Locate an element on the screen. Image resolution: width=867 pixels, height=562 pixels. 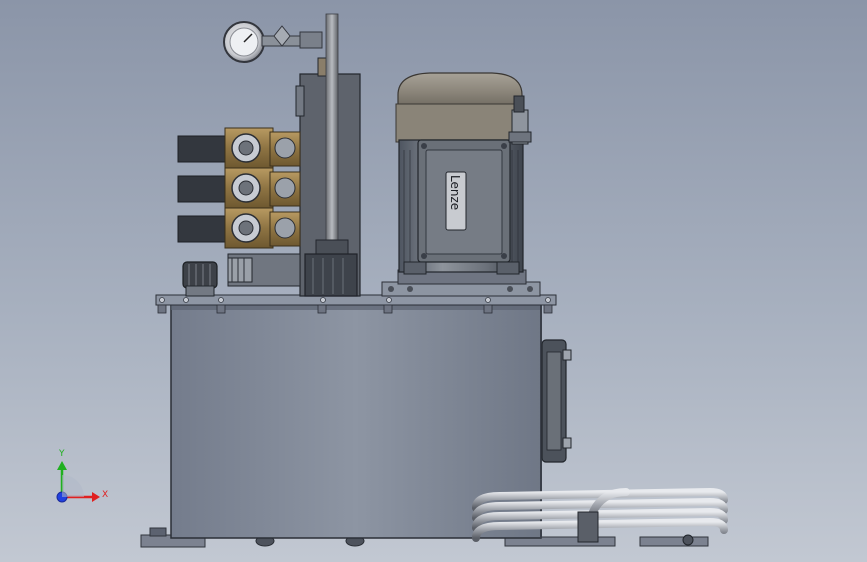
suction-filter is located at coordinates (331, 275).